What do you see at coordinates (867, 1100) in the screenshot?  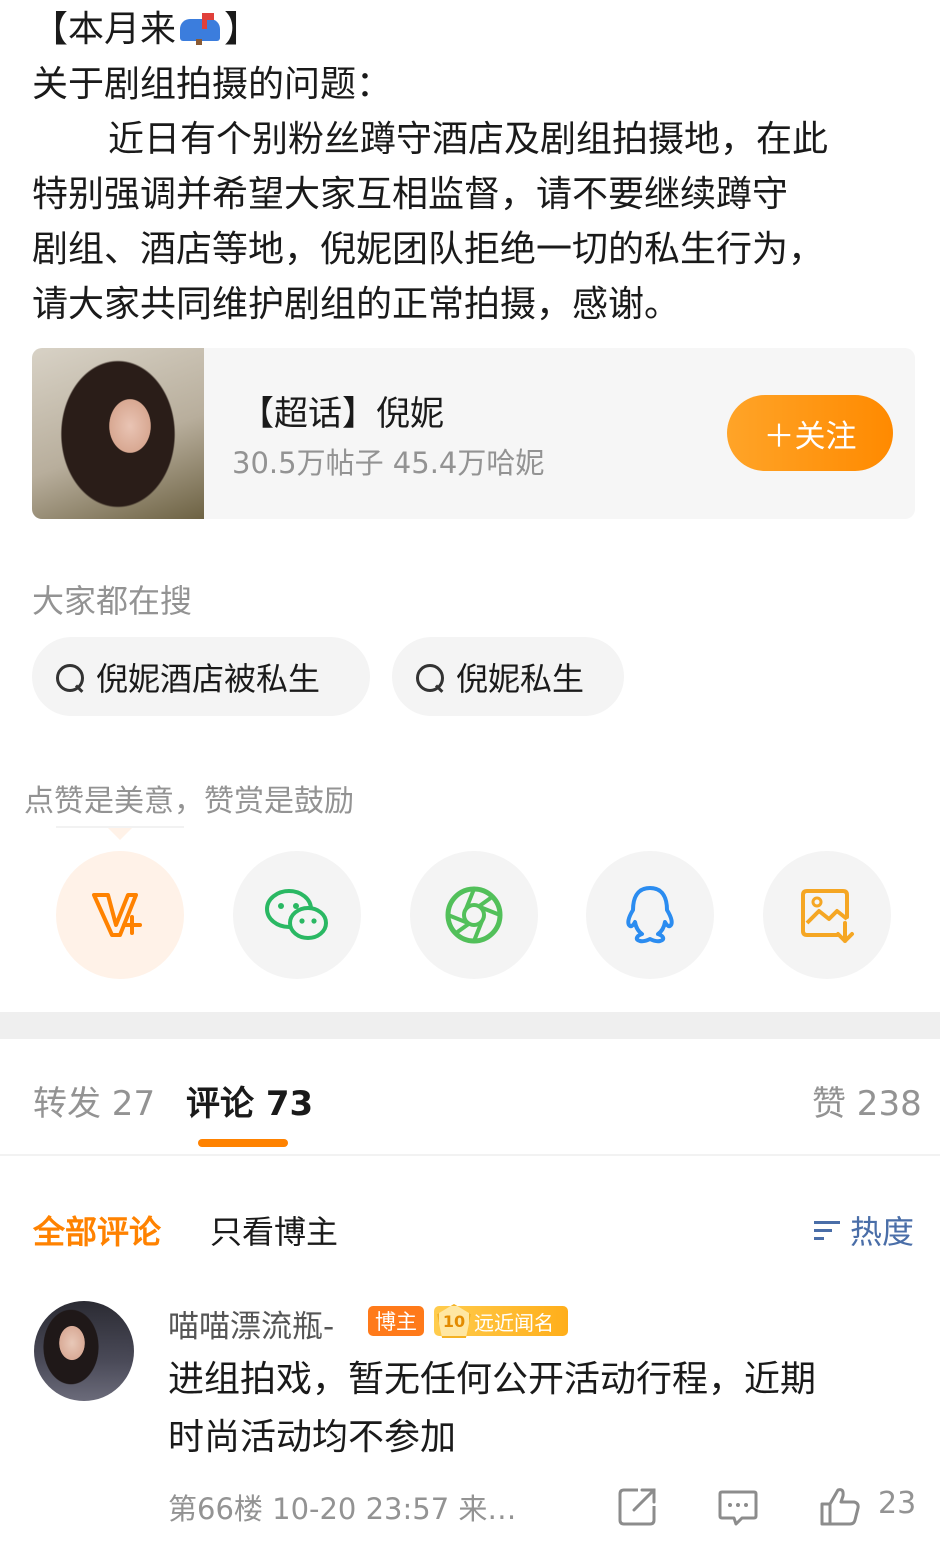 I see `tab-like: 赞 238` at bounding box center [867, 1100].